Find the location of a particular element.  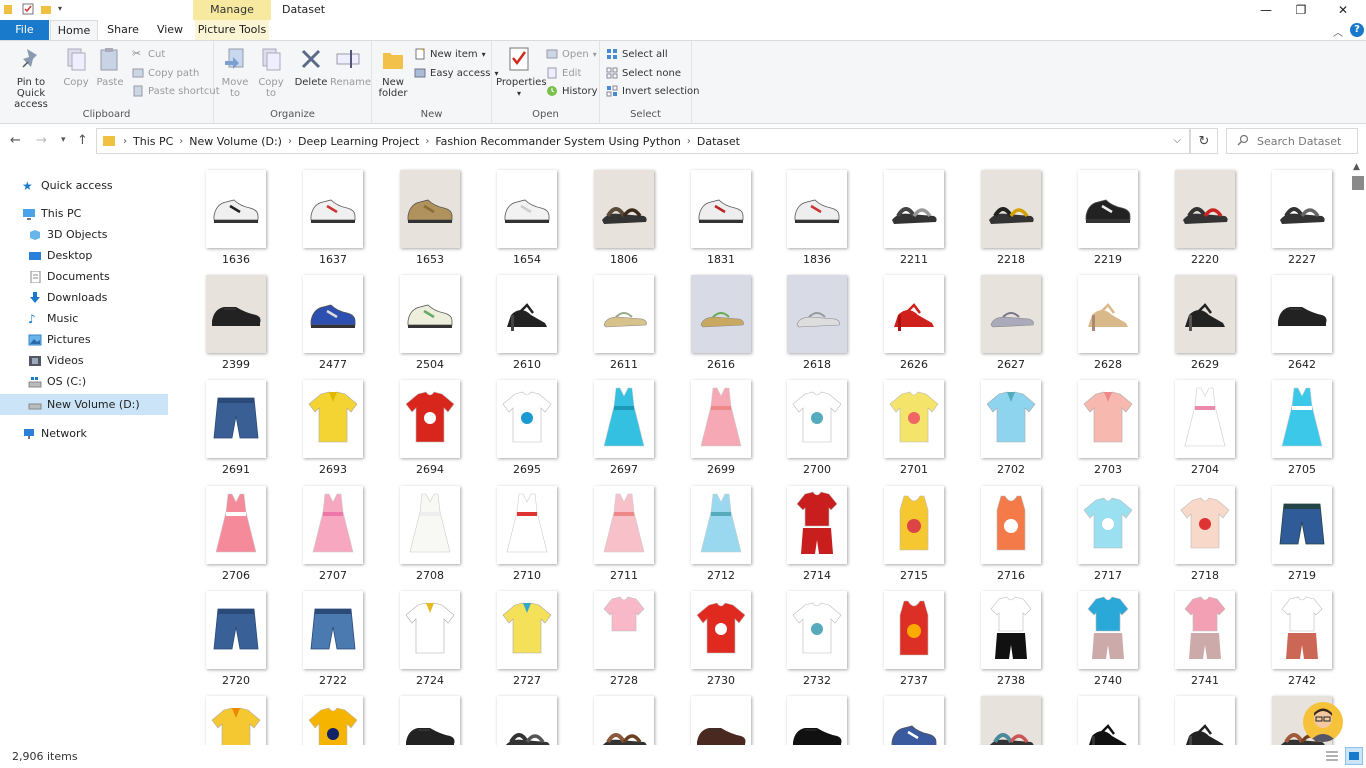

large-icons-view-icon is located at coordinates (1354, 756).